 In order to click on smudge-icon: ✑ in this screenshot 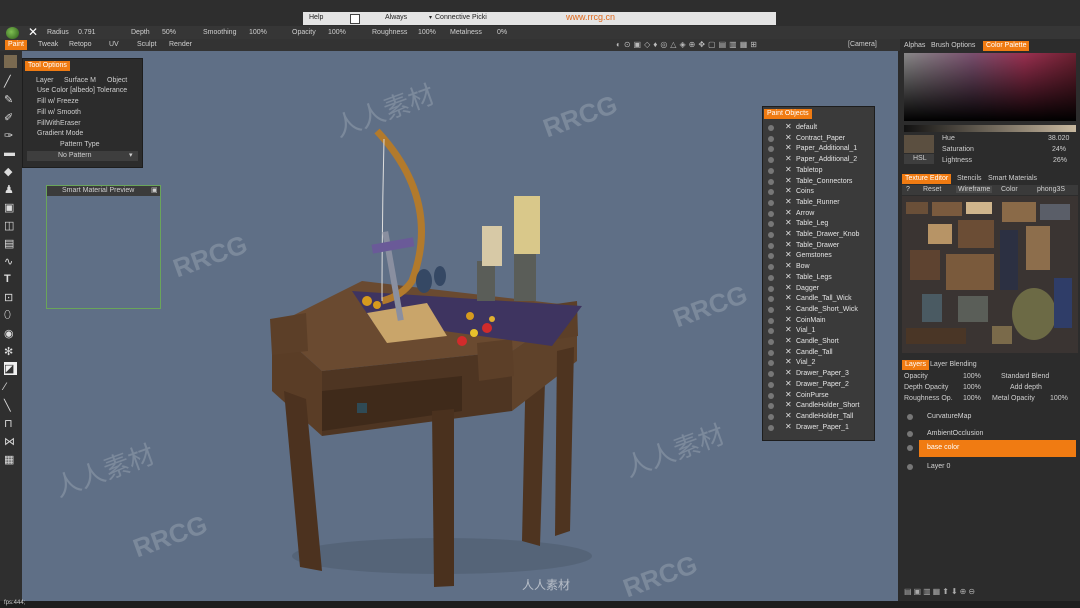, I will do `click(10, 135)`.